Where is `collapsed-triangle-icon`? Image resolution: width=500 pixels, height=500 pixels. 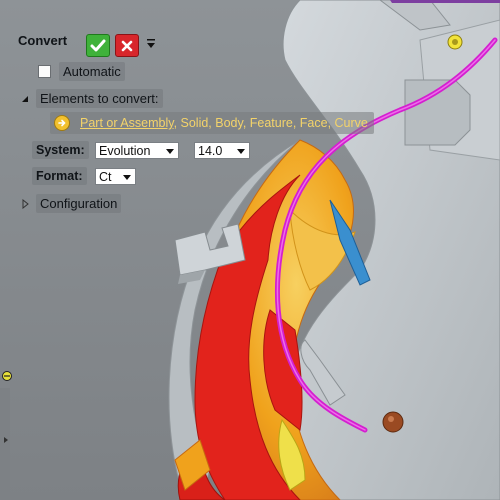 collapsed-triangle-icon is located at coordinates (25, 203).